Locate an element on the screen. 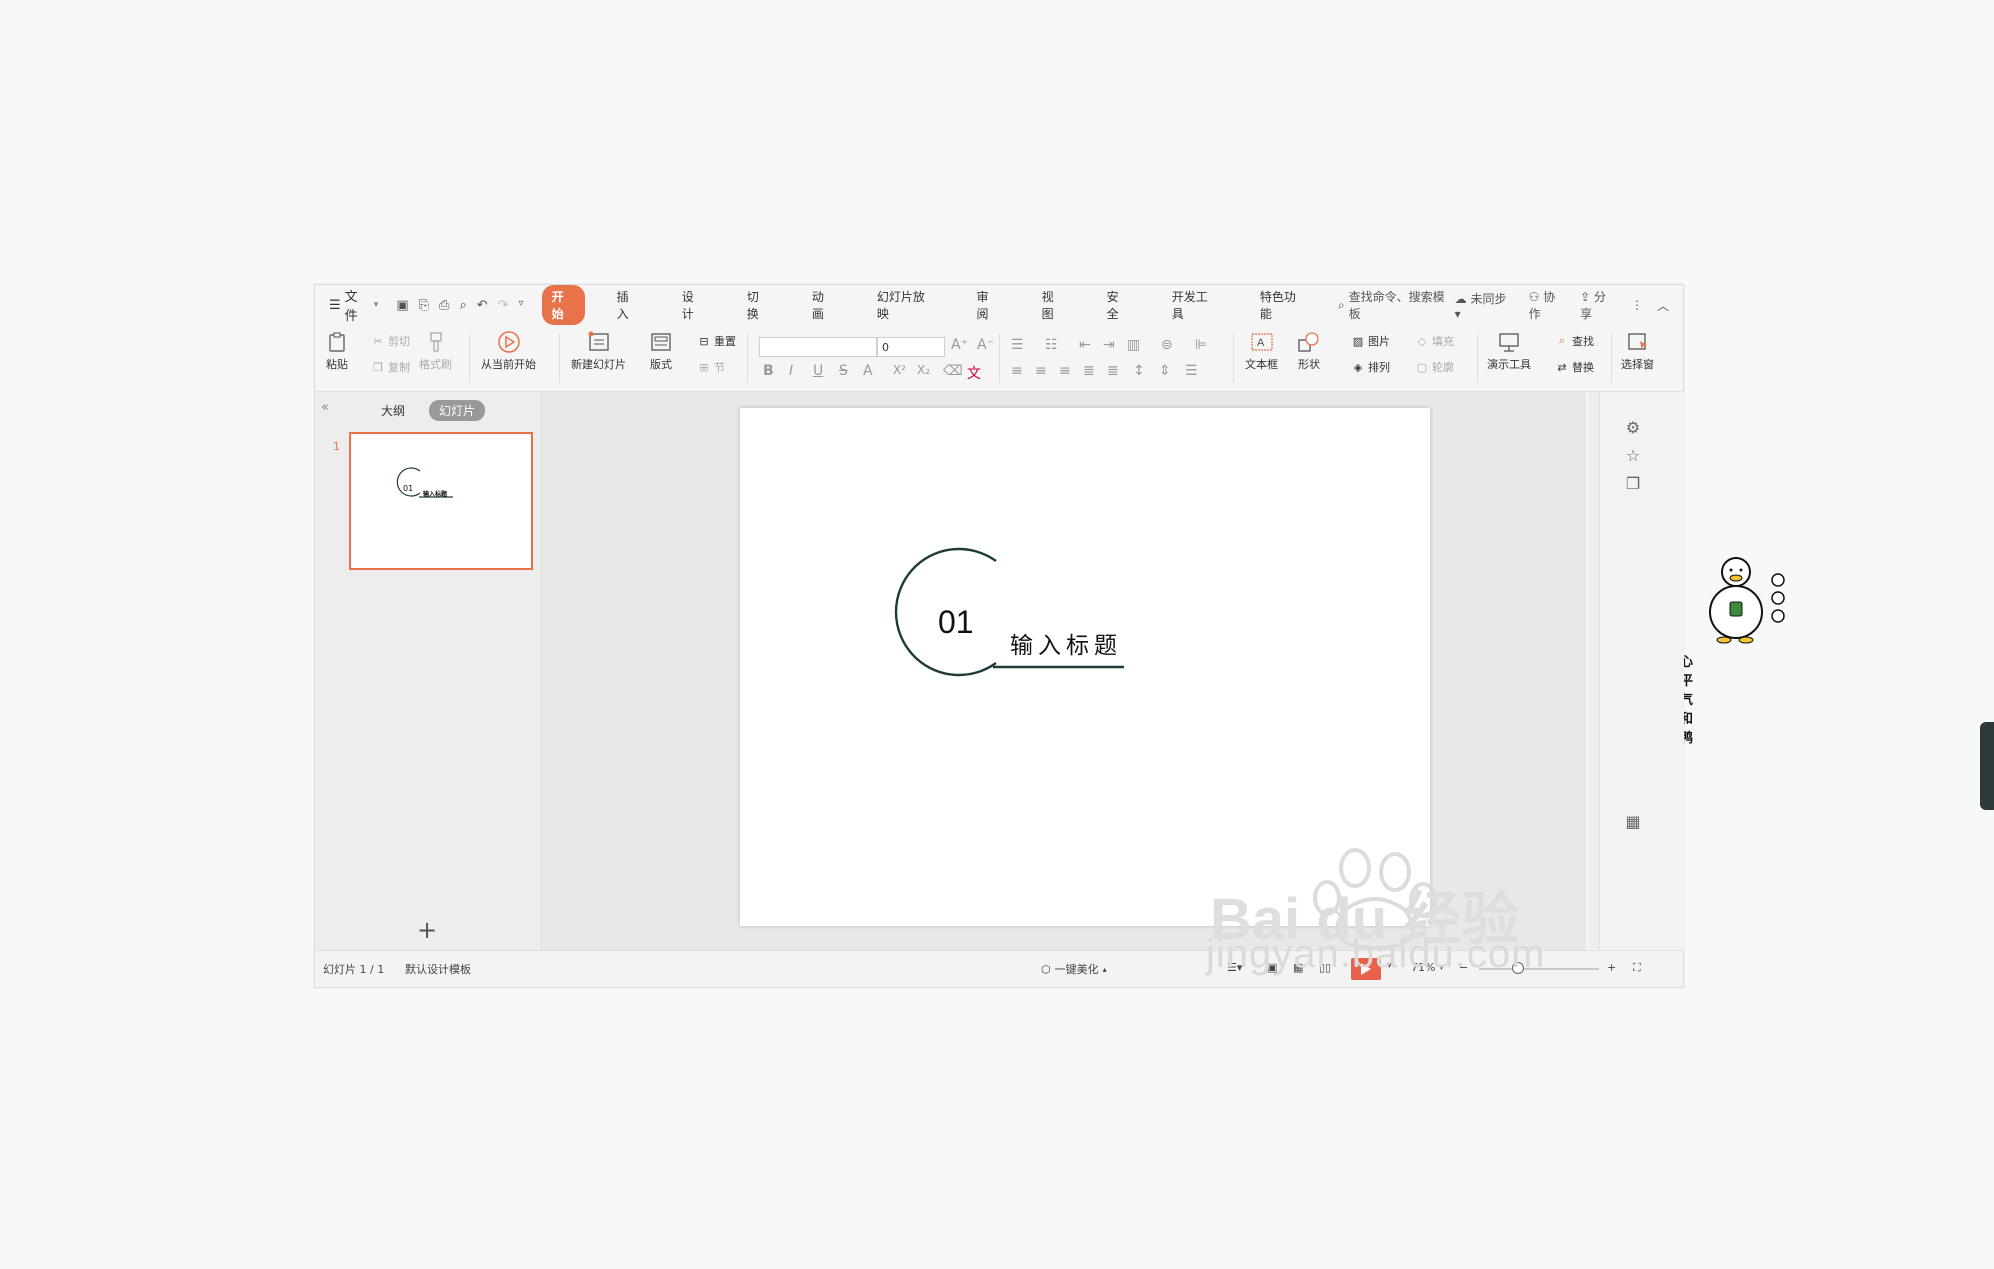 The image size is (1994, 1269). paragraph-settings-icon: ☰ is located at coordinates (1191, 371).